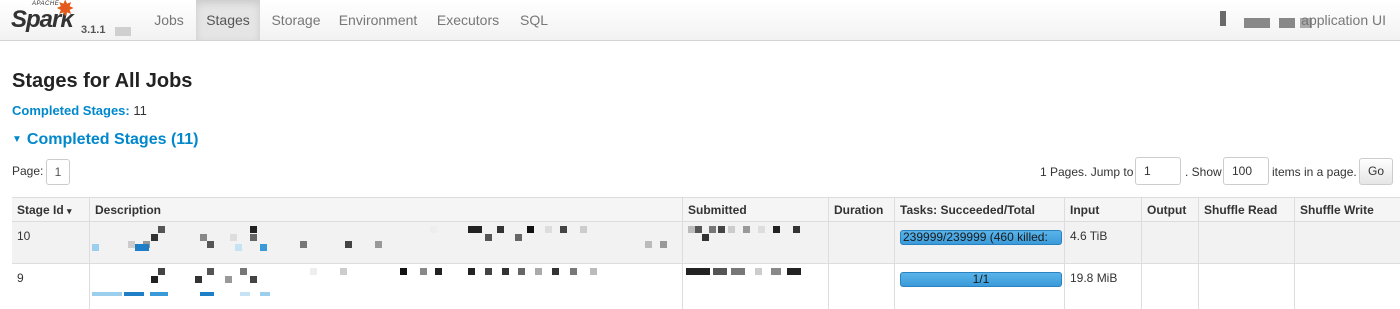 The width and height of the screenshot is (1400, 309). I want to click on completed-stages-count: 11, so click(140, 110).